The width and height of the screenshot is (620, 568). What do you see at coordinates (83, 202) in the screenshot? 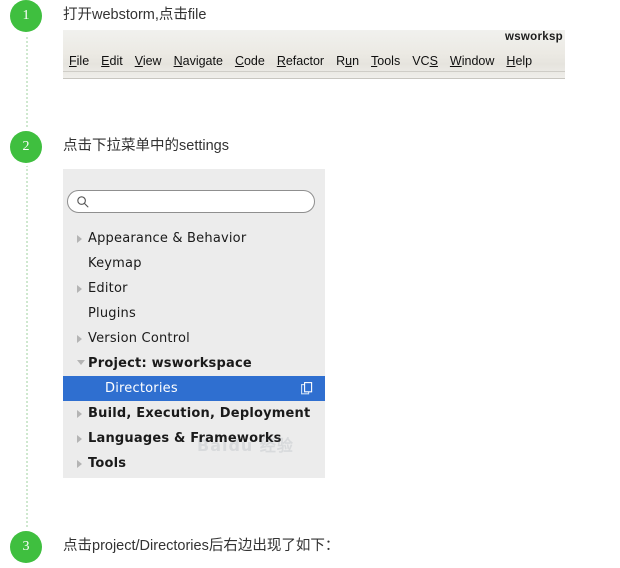
I see `search-icon` at bounding box center [83, 202].